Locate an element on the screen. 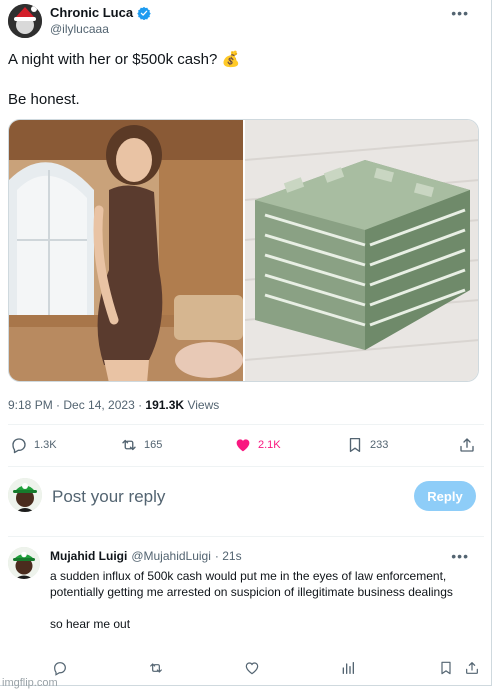 The width and height of the screenshot is (500, 692). reply-timestamp: · 21s is located at coordinates (228, 556).